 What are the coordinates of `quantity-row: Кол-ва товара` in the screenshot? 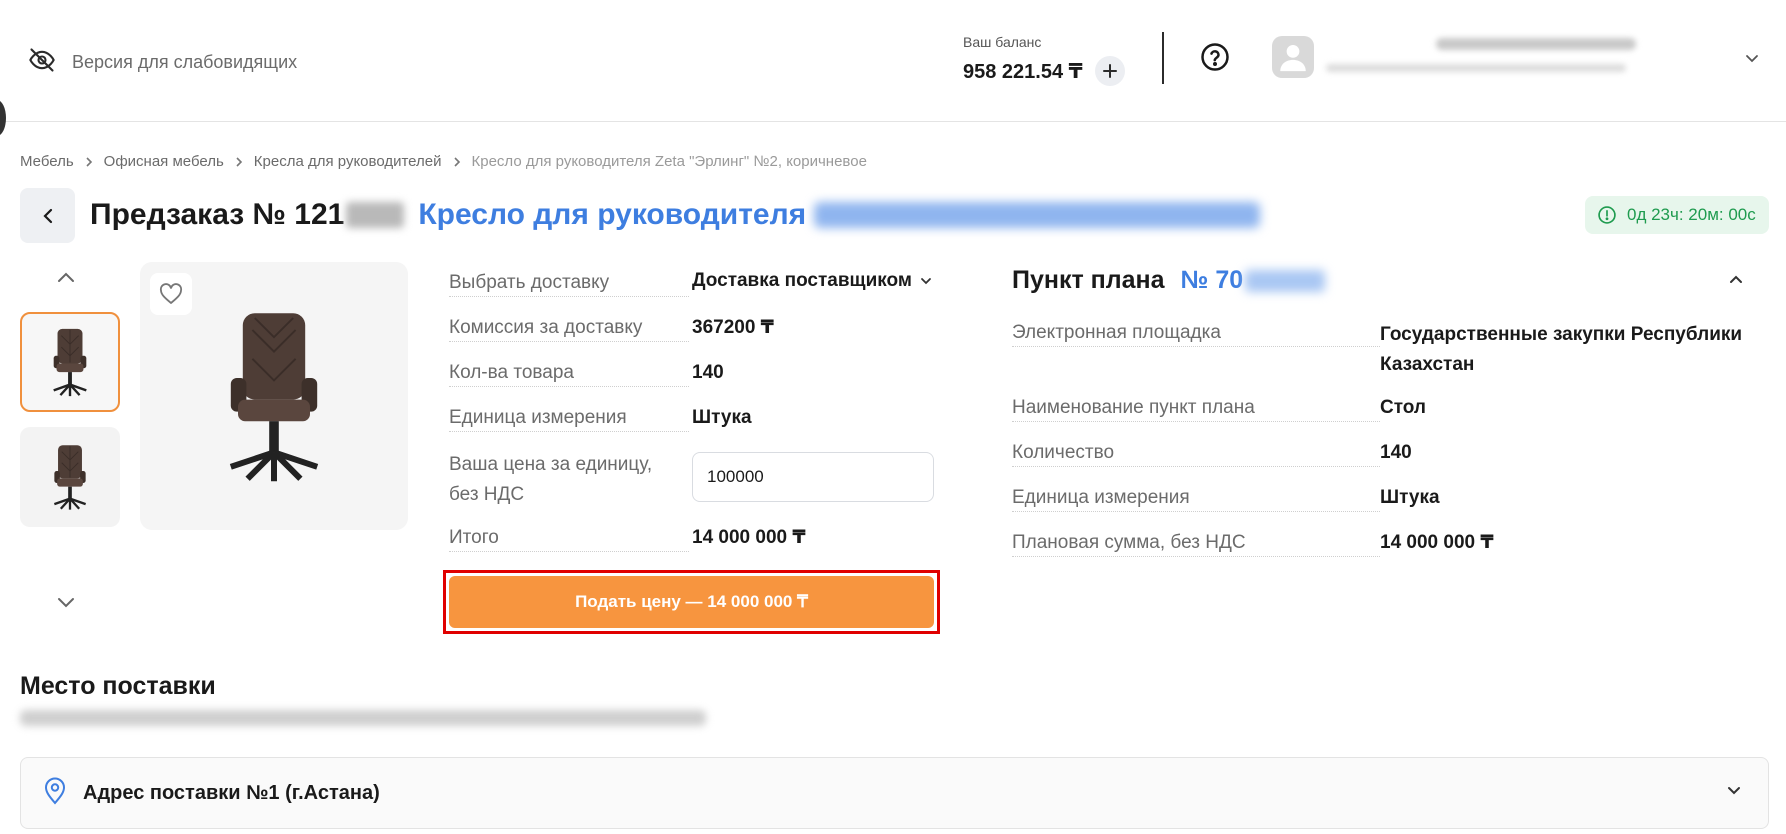 It's located at (569, 373).